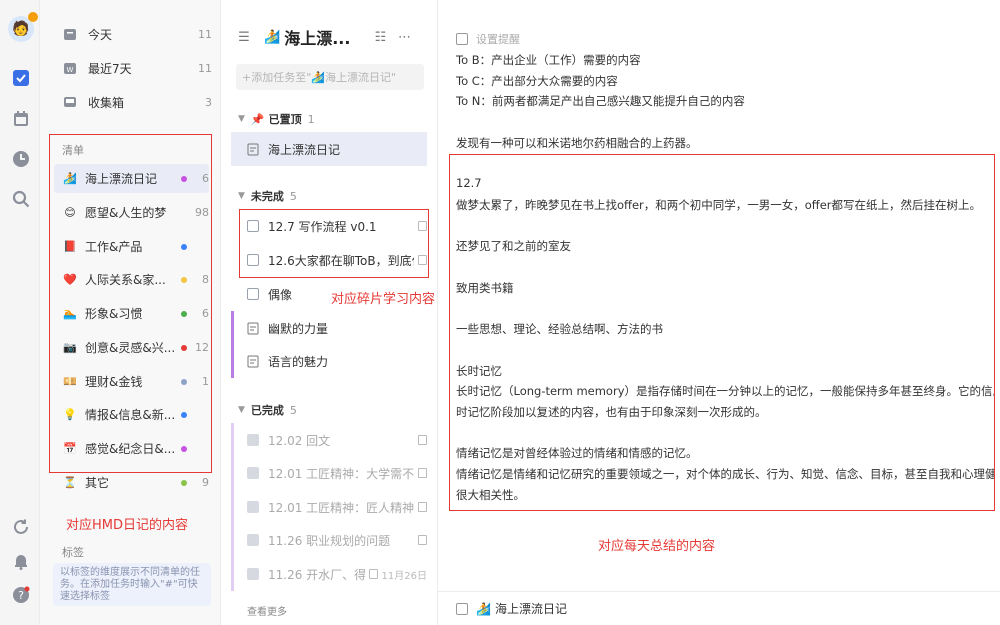 Image resolution: width=1000 pixels, height=625 pixels. Describe the element at coordinates (20, 312) in the screenshot. I see `nav-rail: 🧑 ?` at that location.